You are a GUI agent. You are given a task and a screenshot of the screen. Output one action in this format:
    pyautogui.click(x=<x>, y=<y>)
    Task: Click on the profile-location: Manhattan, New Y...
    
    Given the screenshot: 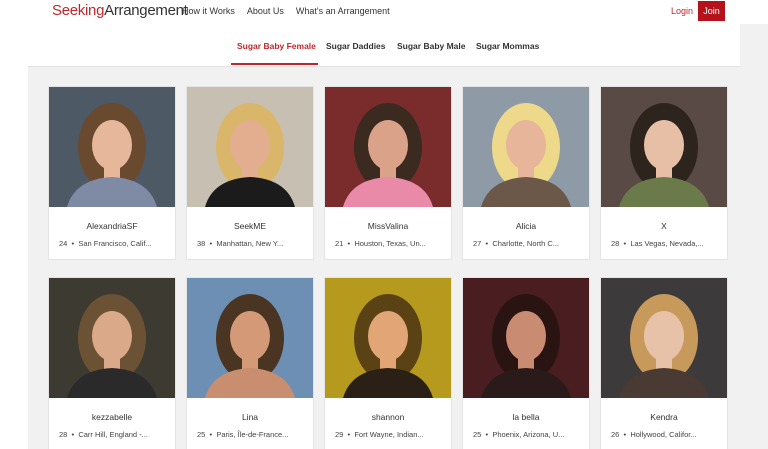 What is the action you would take?
    pyautogui.click(x=250, y=243)
    